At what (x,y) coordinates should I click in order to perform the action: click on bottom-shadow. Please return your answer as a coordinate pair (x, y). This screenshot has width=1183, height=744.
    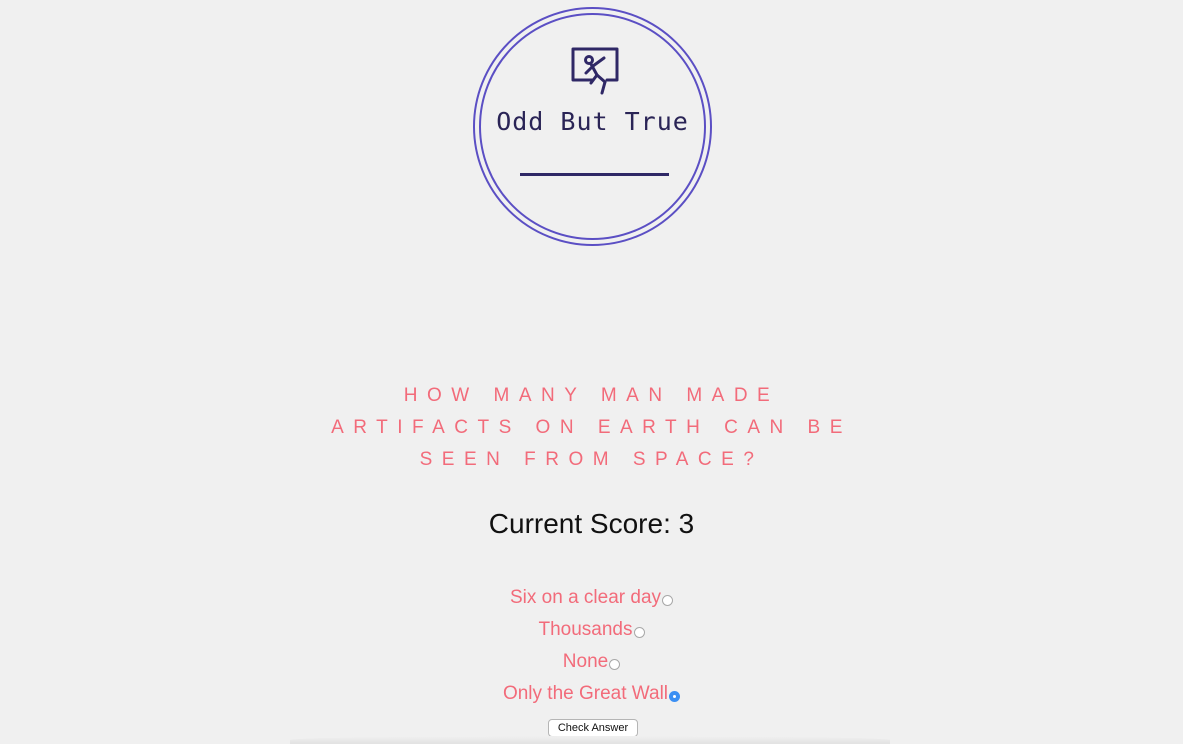
    Looking at the image, I should click on (590, 740).